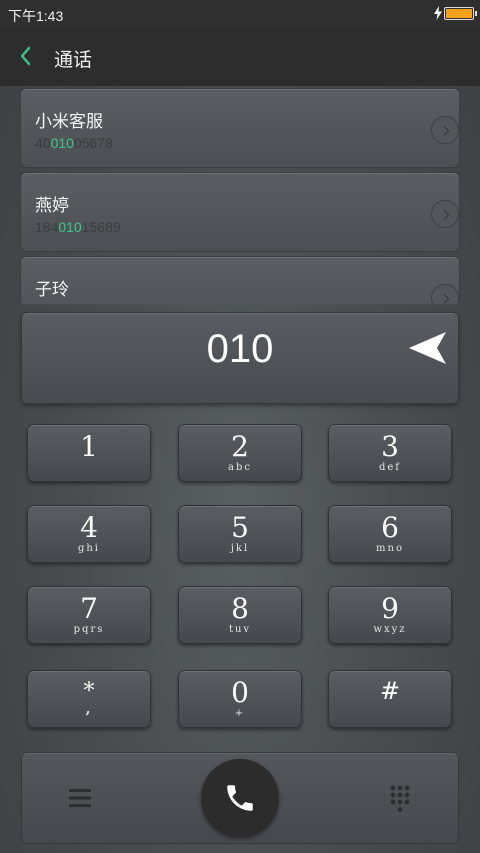  I want to click on contact-name: 燕婷, so click(52, 206).